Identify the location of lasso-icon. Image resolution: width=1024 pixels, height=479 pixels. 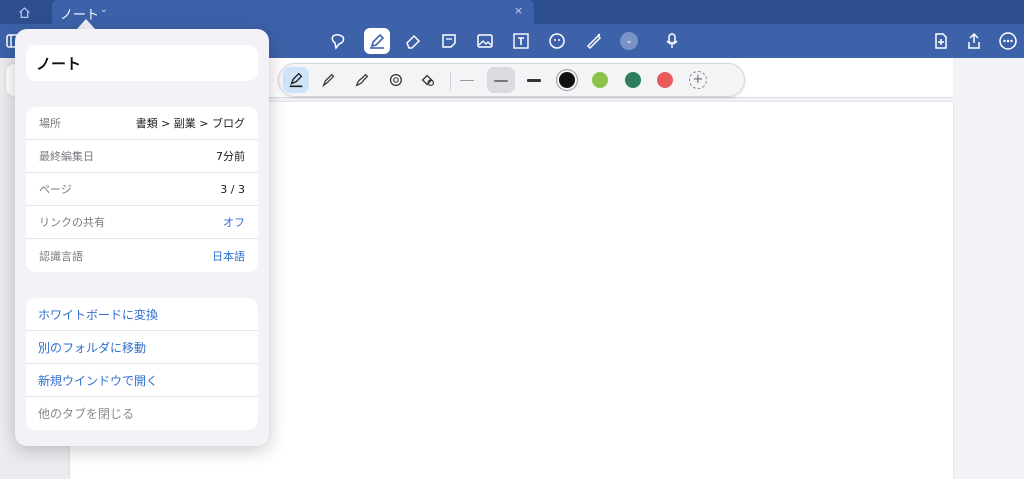
(338, 41).